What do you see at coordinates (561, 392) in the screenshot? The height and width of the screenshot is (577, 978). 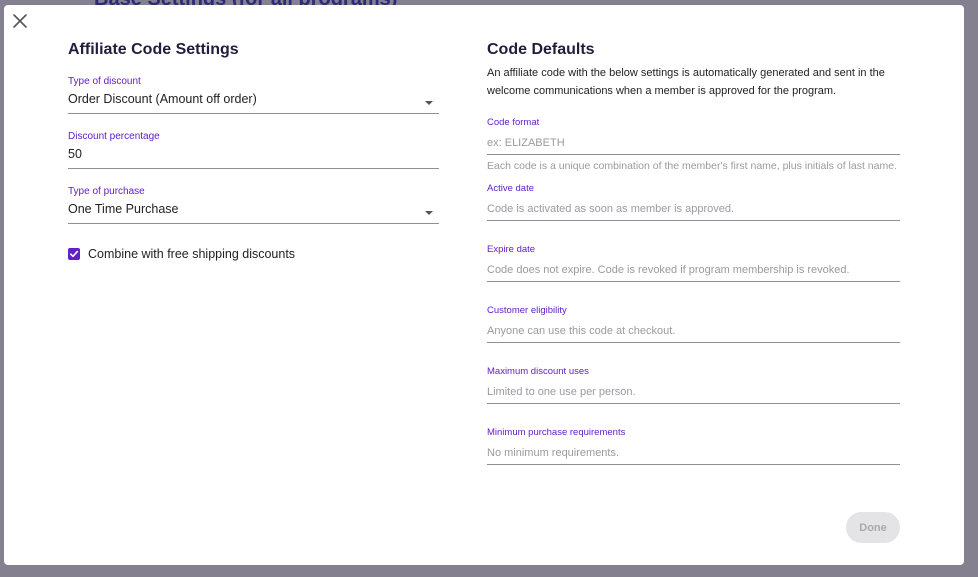 I see `field-placeholder: Limited to one use per person.` at bounding box center [561, 392].